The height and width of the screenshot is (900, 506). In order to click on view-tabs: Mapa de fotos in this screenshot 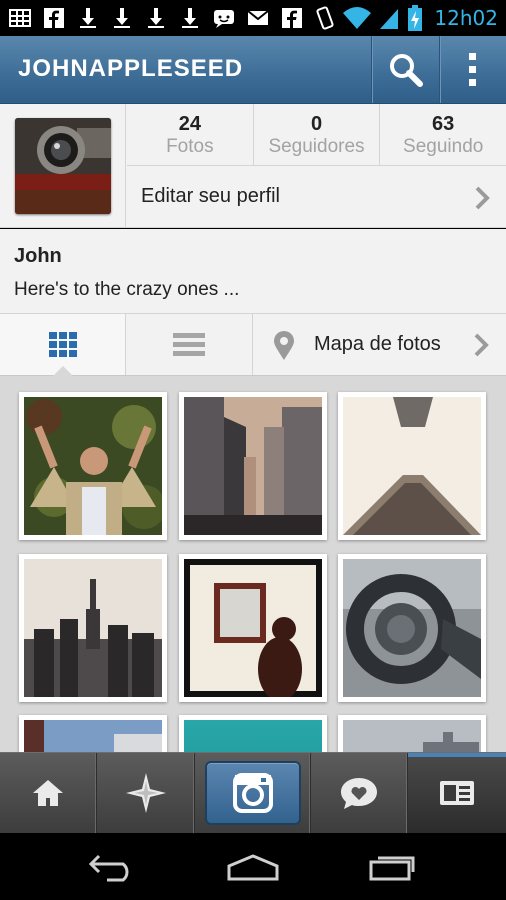, I will do `click(253, 345)`.